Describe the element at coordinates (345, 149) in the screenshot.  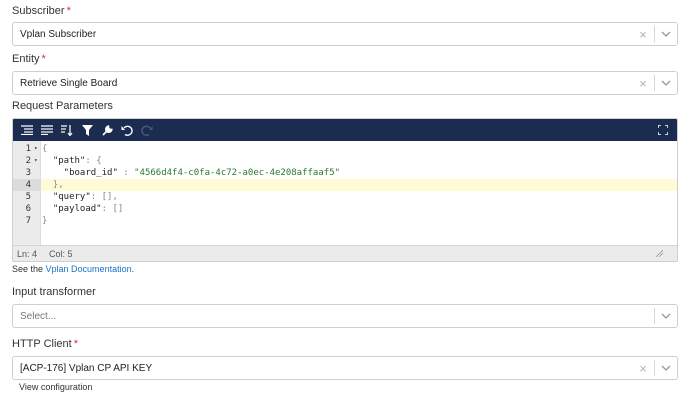
I see `code-line: 1 ▾{` at that location.